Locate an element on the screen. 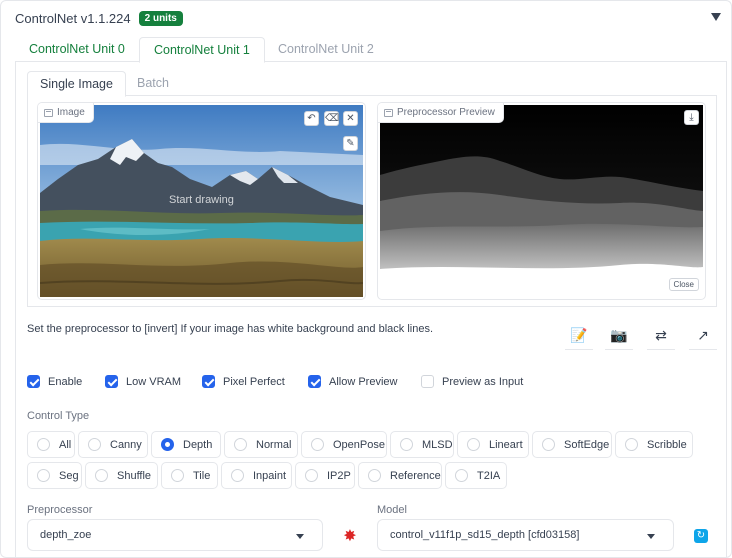 The image size is (732, 558). panel-header: ControlNet v1.1.224 2 units is located at coordinates (99, 18).